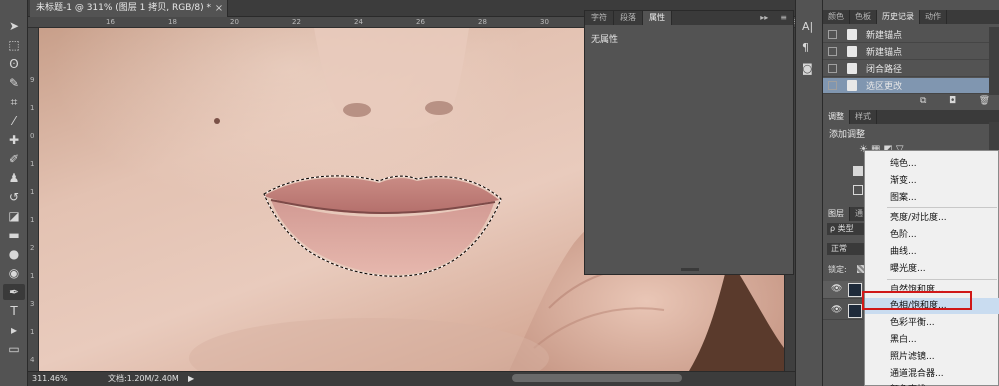 The image size is (999, 386). What do you see at coordinates (32, 248) in the screenshot?
I see `ruler-tick-label: 2` at bounding box center [32, 248].